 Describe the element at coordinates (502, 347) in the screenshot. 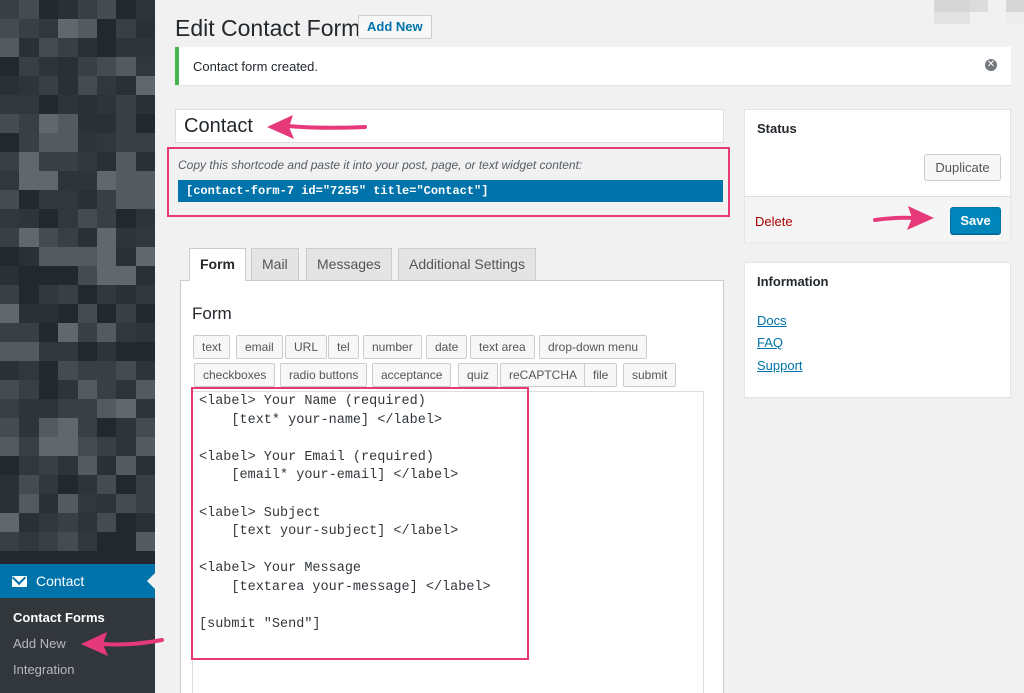

I see `tag-button-text-area: text area` at that location.